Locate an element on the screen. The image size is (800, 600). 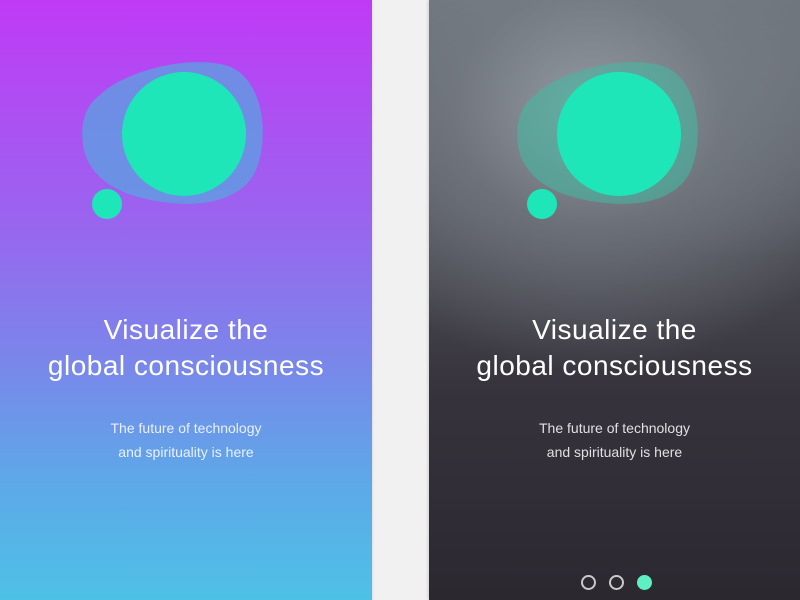
page-indicator is located at coordinates (614, 582).